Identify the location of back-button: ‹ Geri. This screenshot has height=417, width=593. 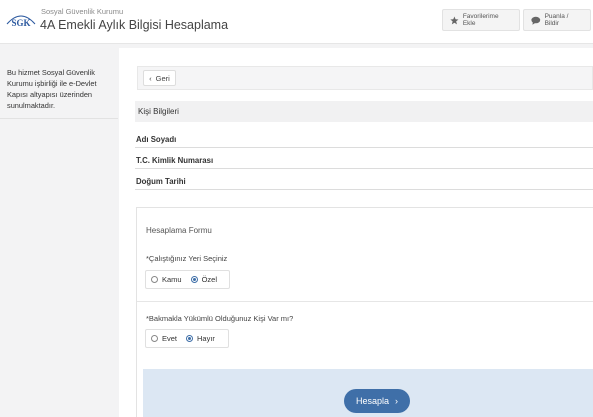
(159, 78).